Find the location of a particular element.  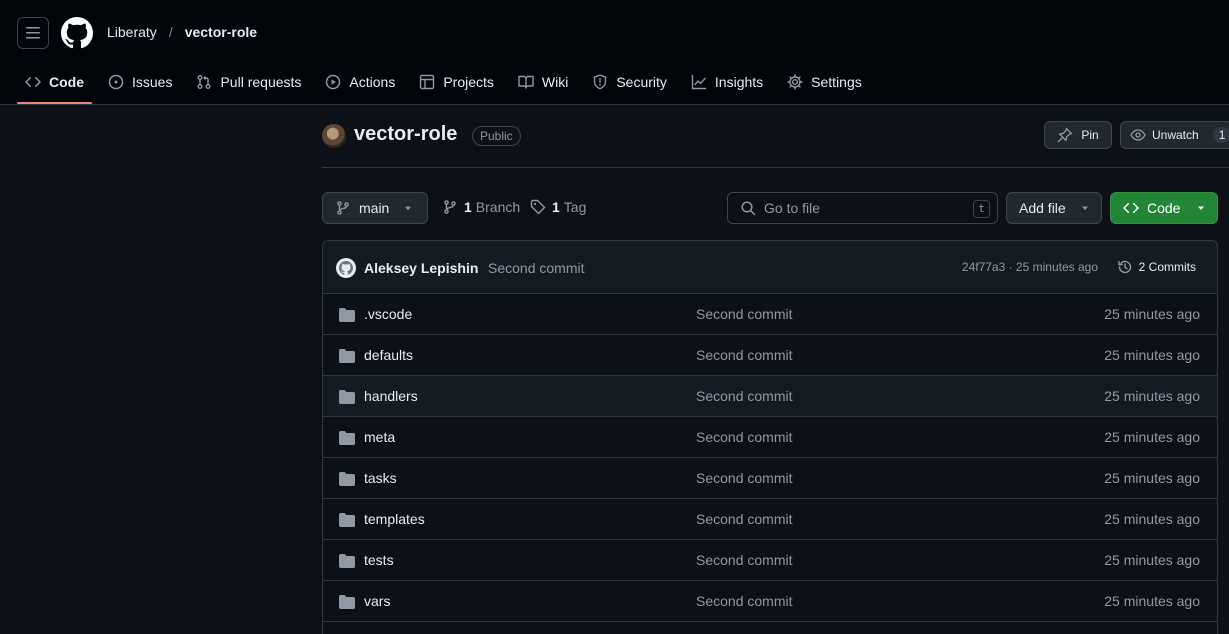

watch-count-badge: 1 is located at coordinates (1220, 135).